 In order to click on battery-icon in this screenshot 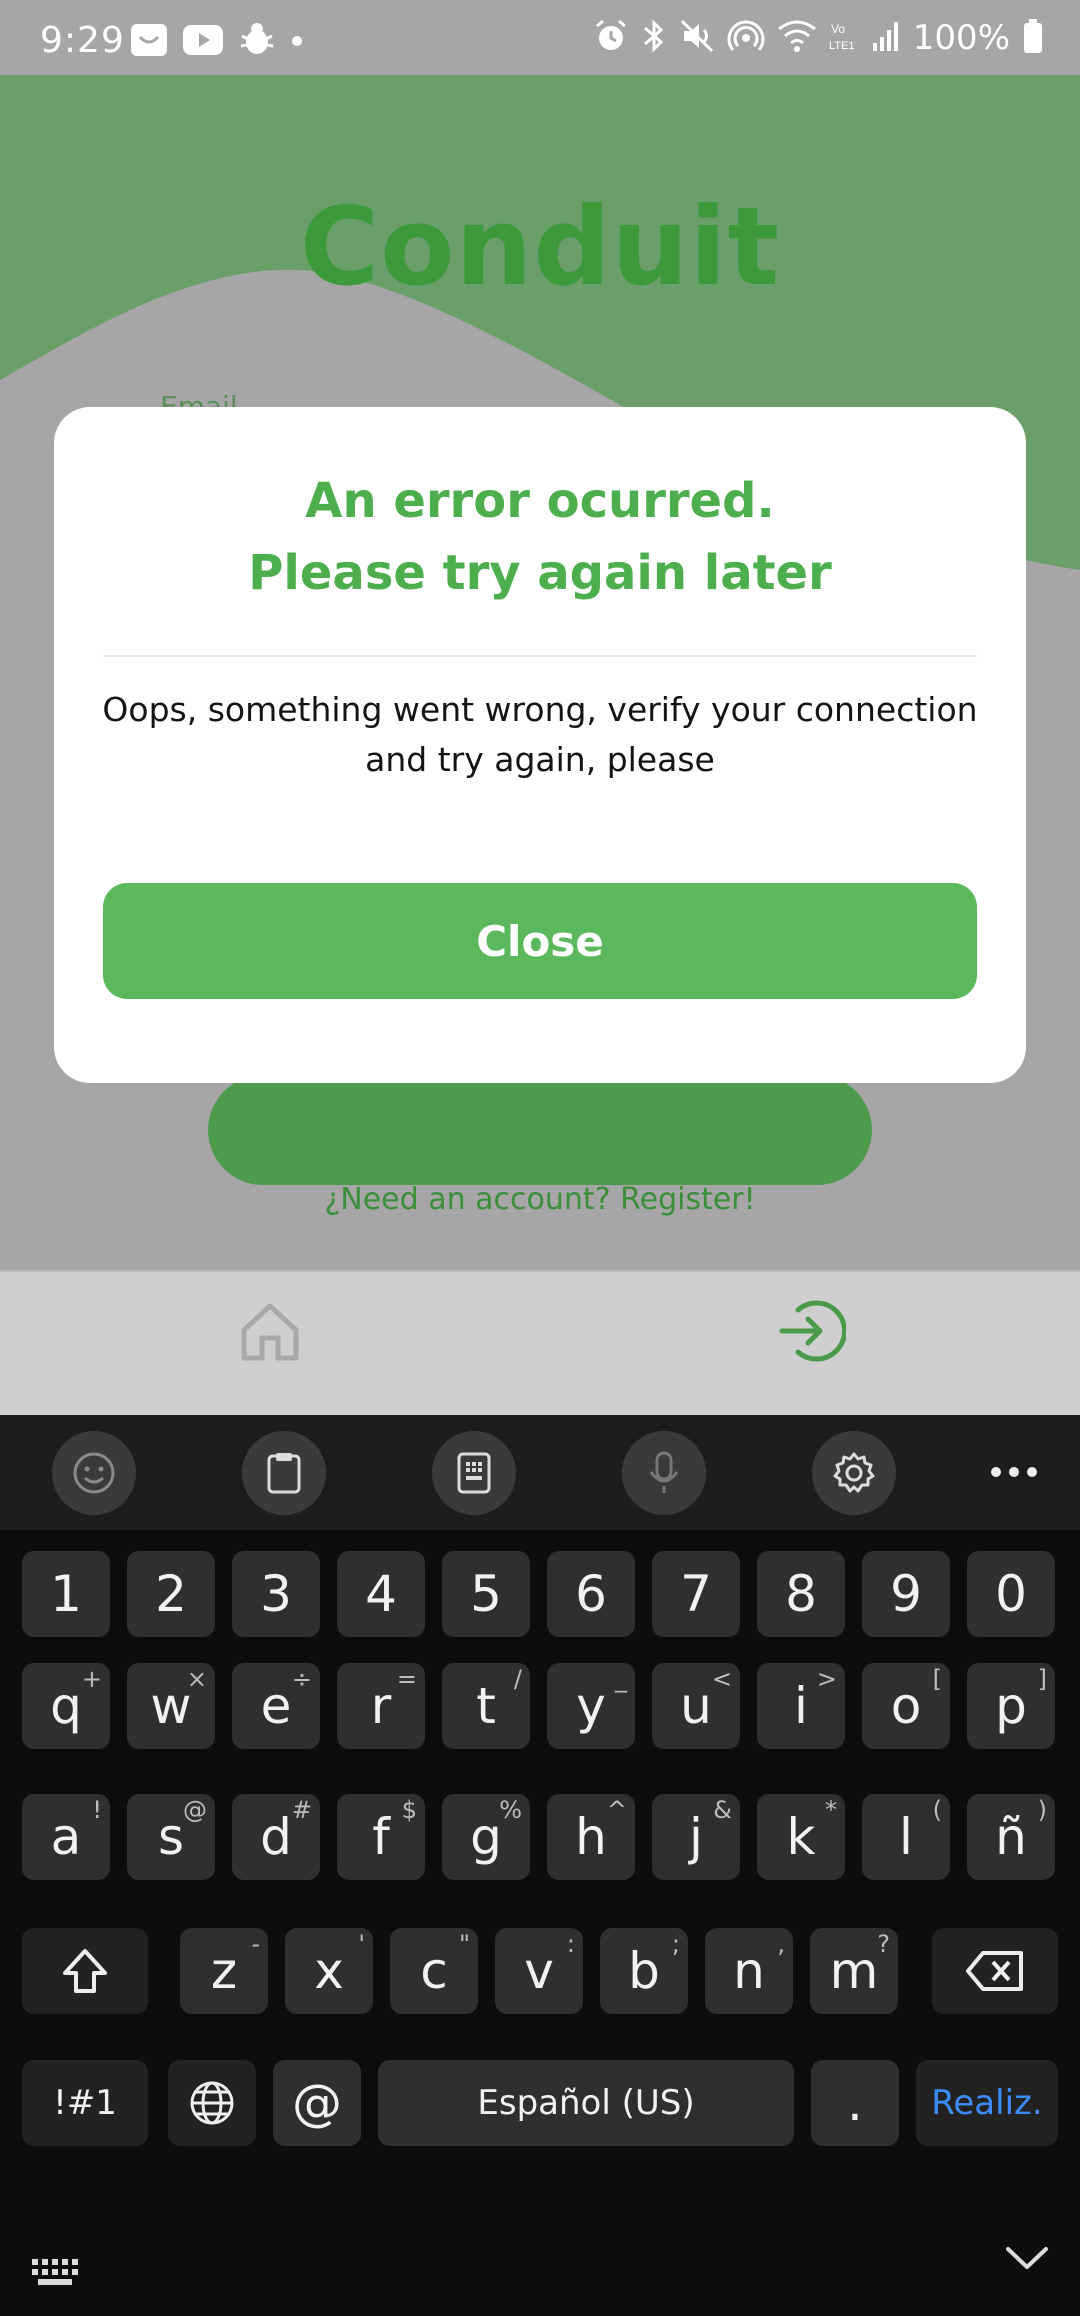, I will do `click(1033, 38)`.